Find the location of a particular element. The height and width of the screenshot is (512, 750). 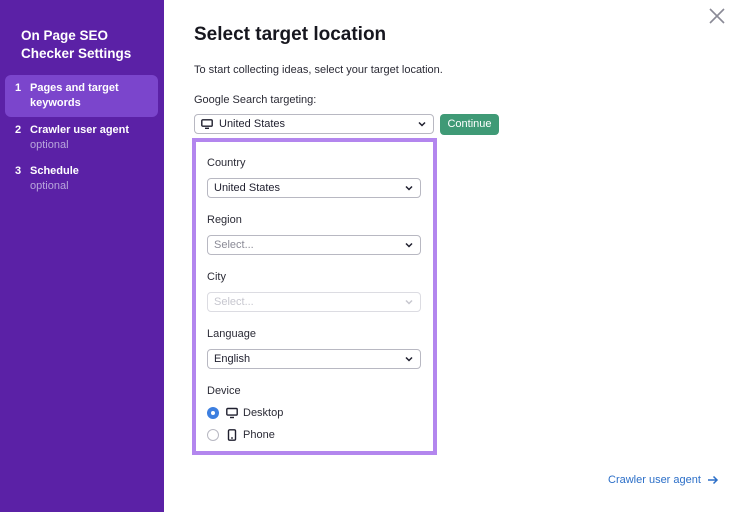

arrow-right-icon is located at coordinates (712, 480).